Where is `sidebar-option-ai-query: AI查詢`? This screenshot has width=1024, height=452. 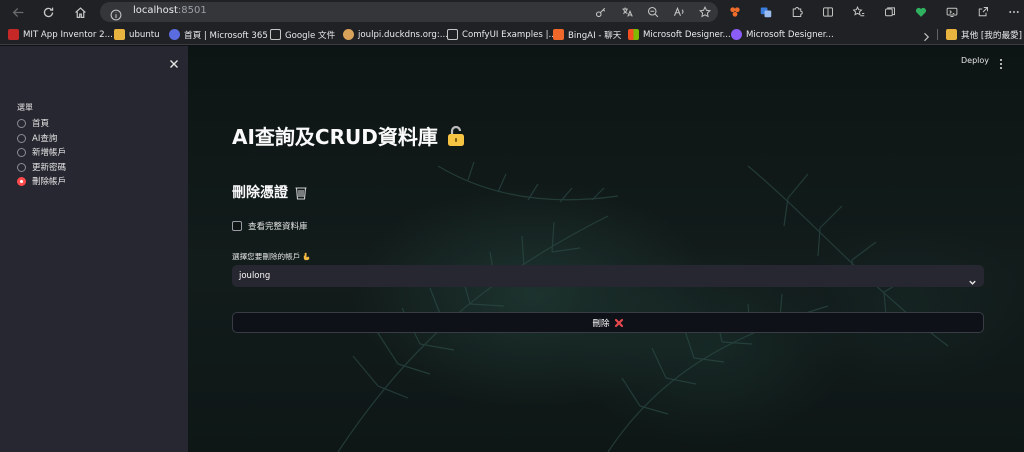
sidebar-option-ai-query: AI查詢 is located at coordinates (37, 138).